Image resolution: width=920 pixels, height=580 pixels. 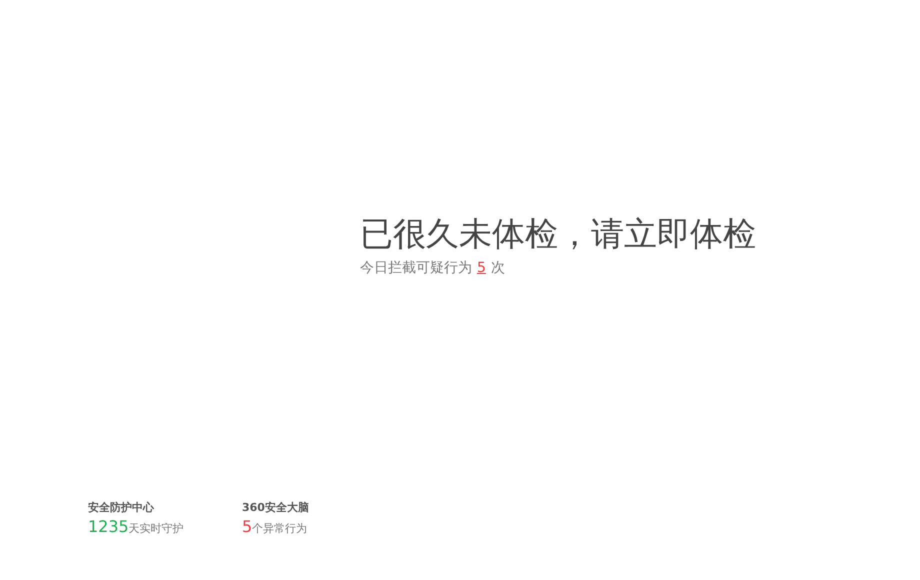 I want to click on stat-unit: 天实时守护, so click(x=156, y=528).